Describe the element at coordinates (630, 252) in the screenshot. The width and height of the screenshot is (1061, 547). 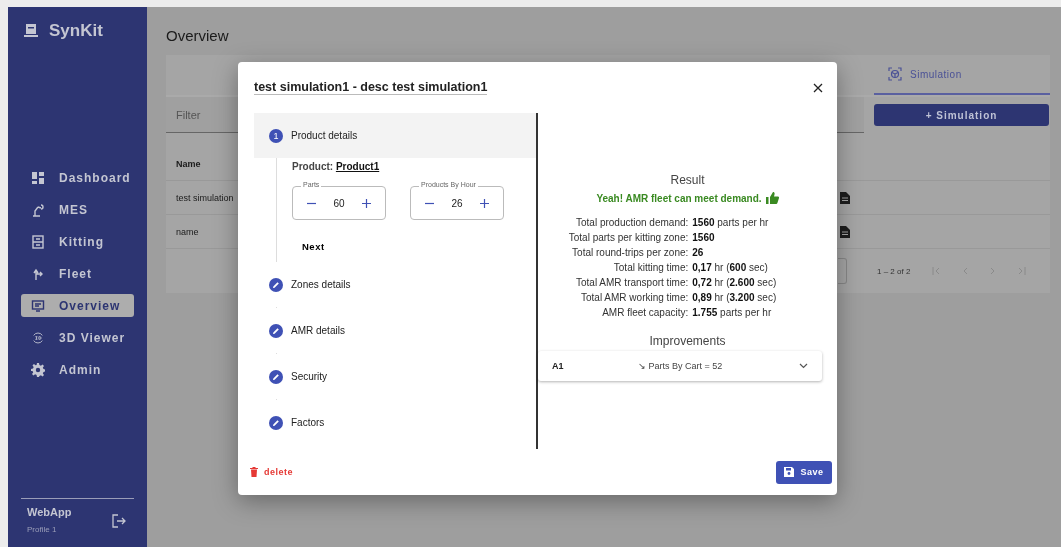
I see `stat-label: Total round-trips per zone:` at that location.